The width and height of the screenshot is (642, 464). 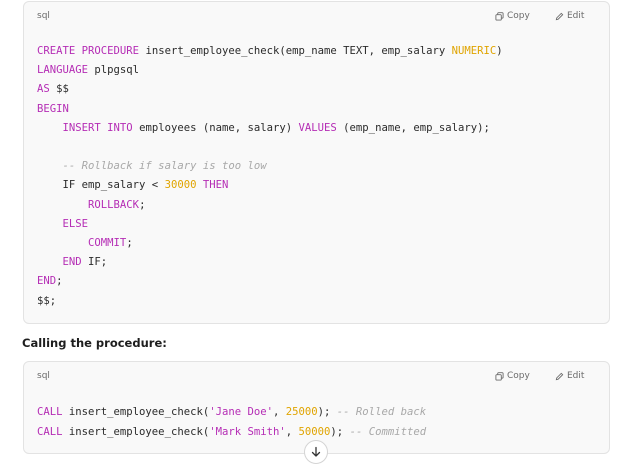 What do you see at coordinates (75, 223) in the screenshot?
I see `code-keyword: ELSE` at bounding box center [75, 223].